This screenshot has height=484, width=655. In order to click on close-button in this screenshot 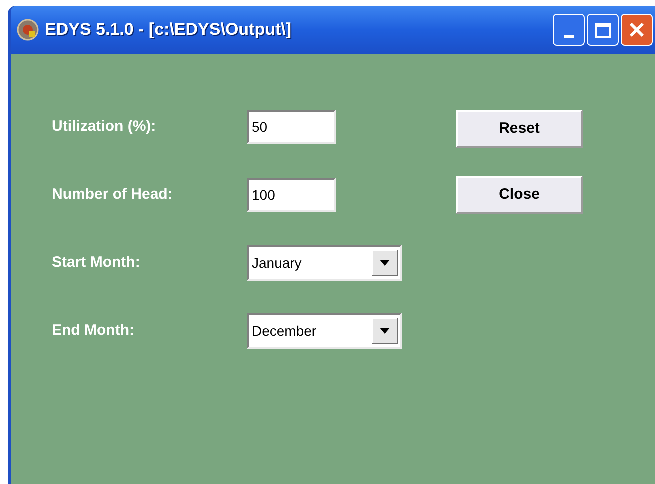, I will do `click(637, 30)`.